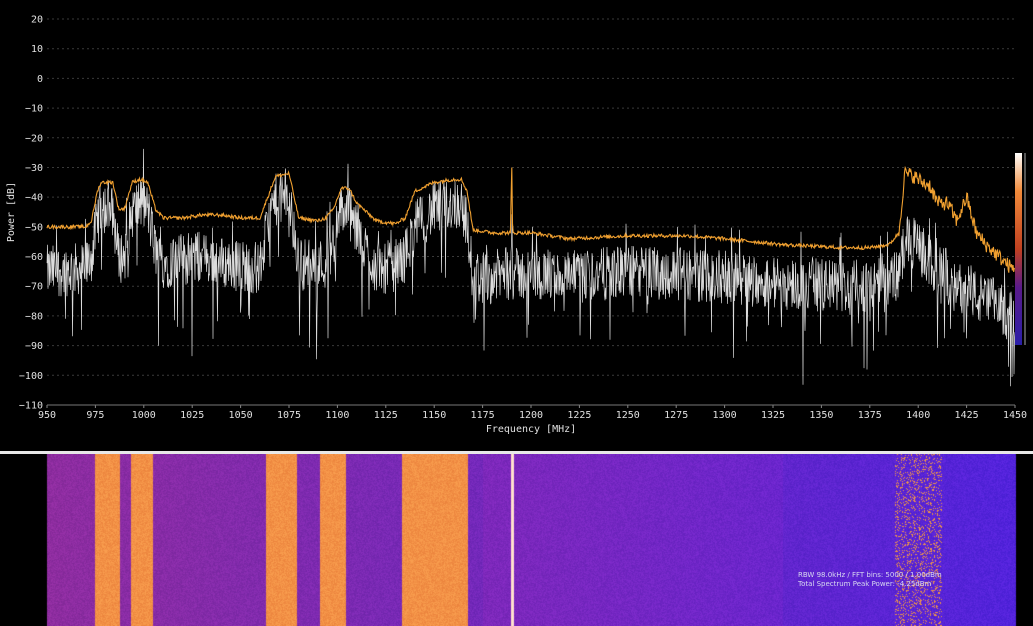  I want to click on x-tick-label: 1350, so click(821, 415).